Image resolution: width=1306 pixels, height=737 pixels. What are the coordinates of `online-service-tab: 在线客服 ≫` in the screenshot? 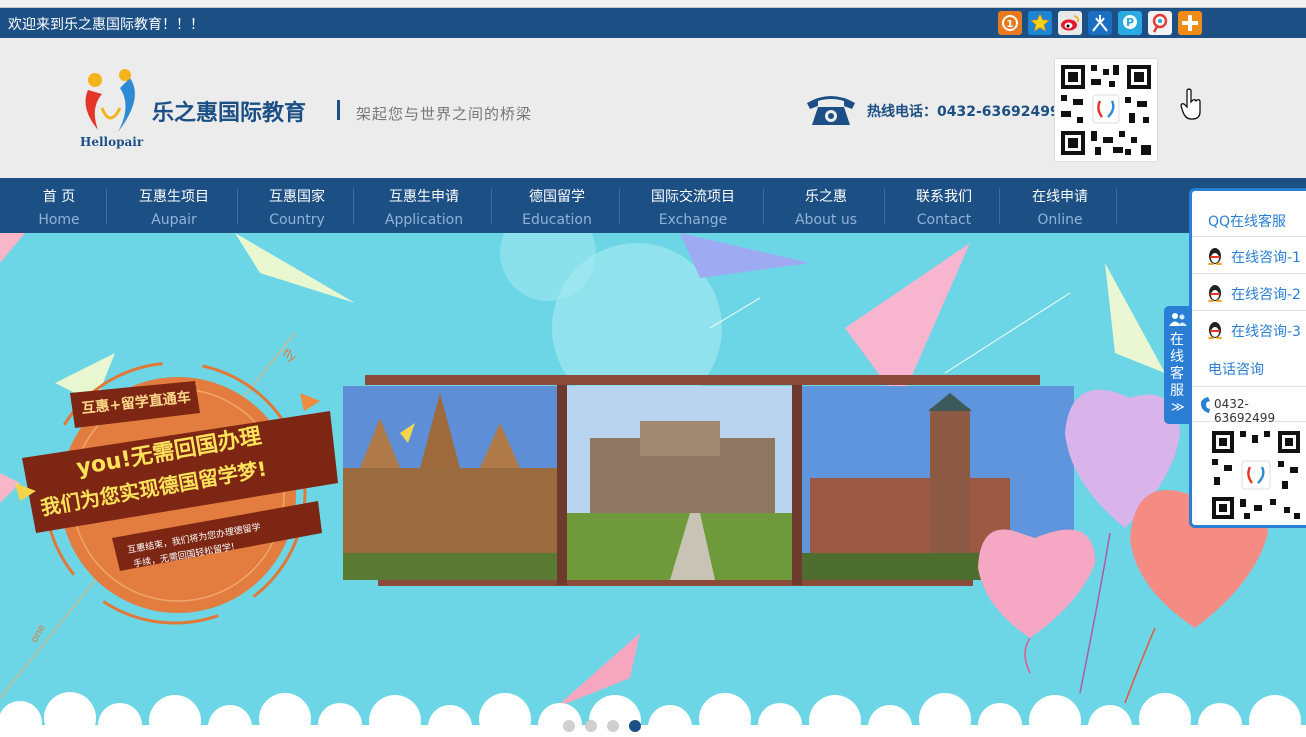 It's located at (1177, 365).